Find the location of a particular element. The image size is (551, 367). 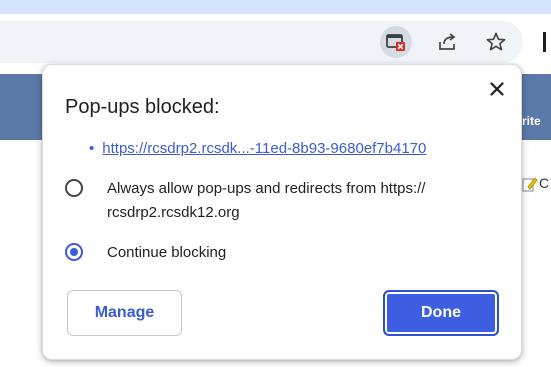

close-button is located at coordinates (497, 89).